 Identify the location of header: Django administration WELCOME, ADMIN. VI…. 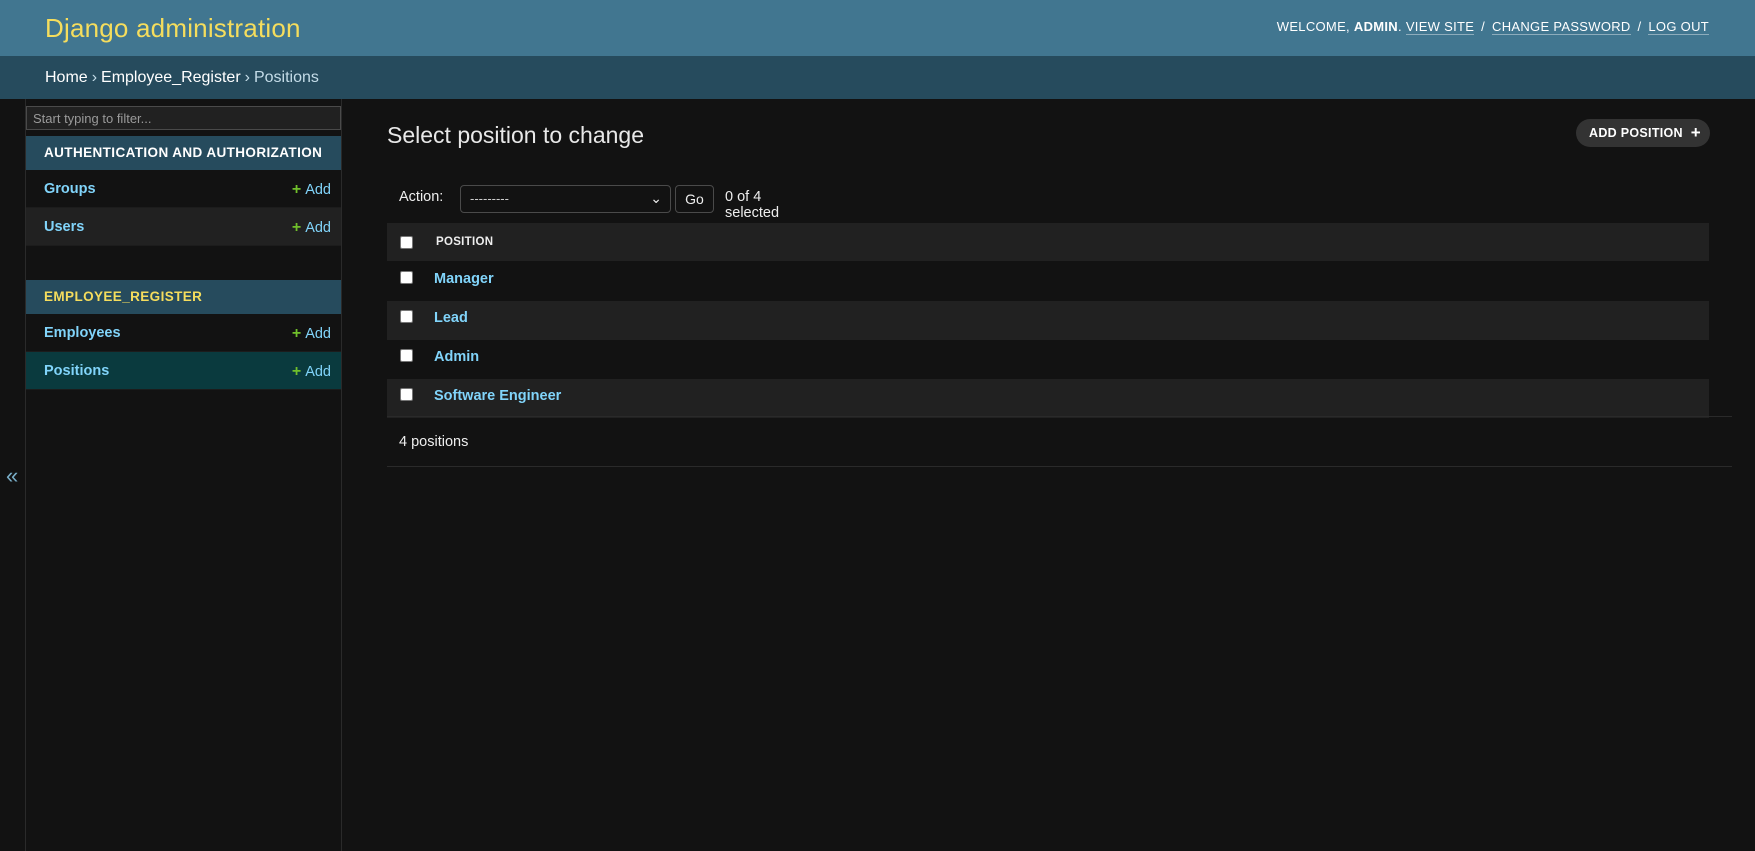
(877, 28).